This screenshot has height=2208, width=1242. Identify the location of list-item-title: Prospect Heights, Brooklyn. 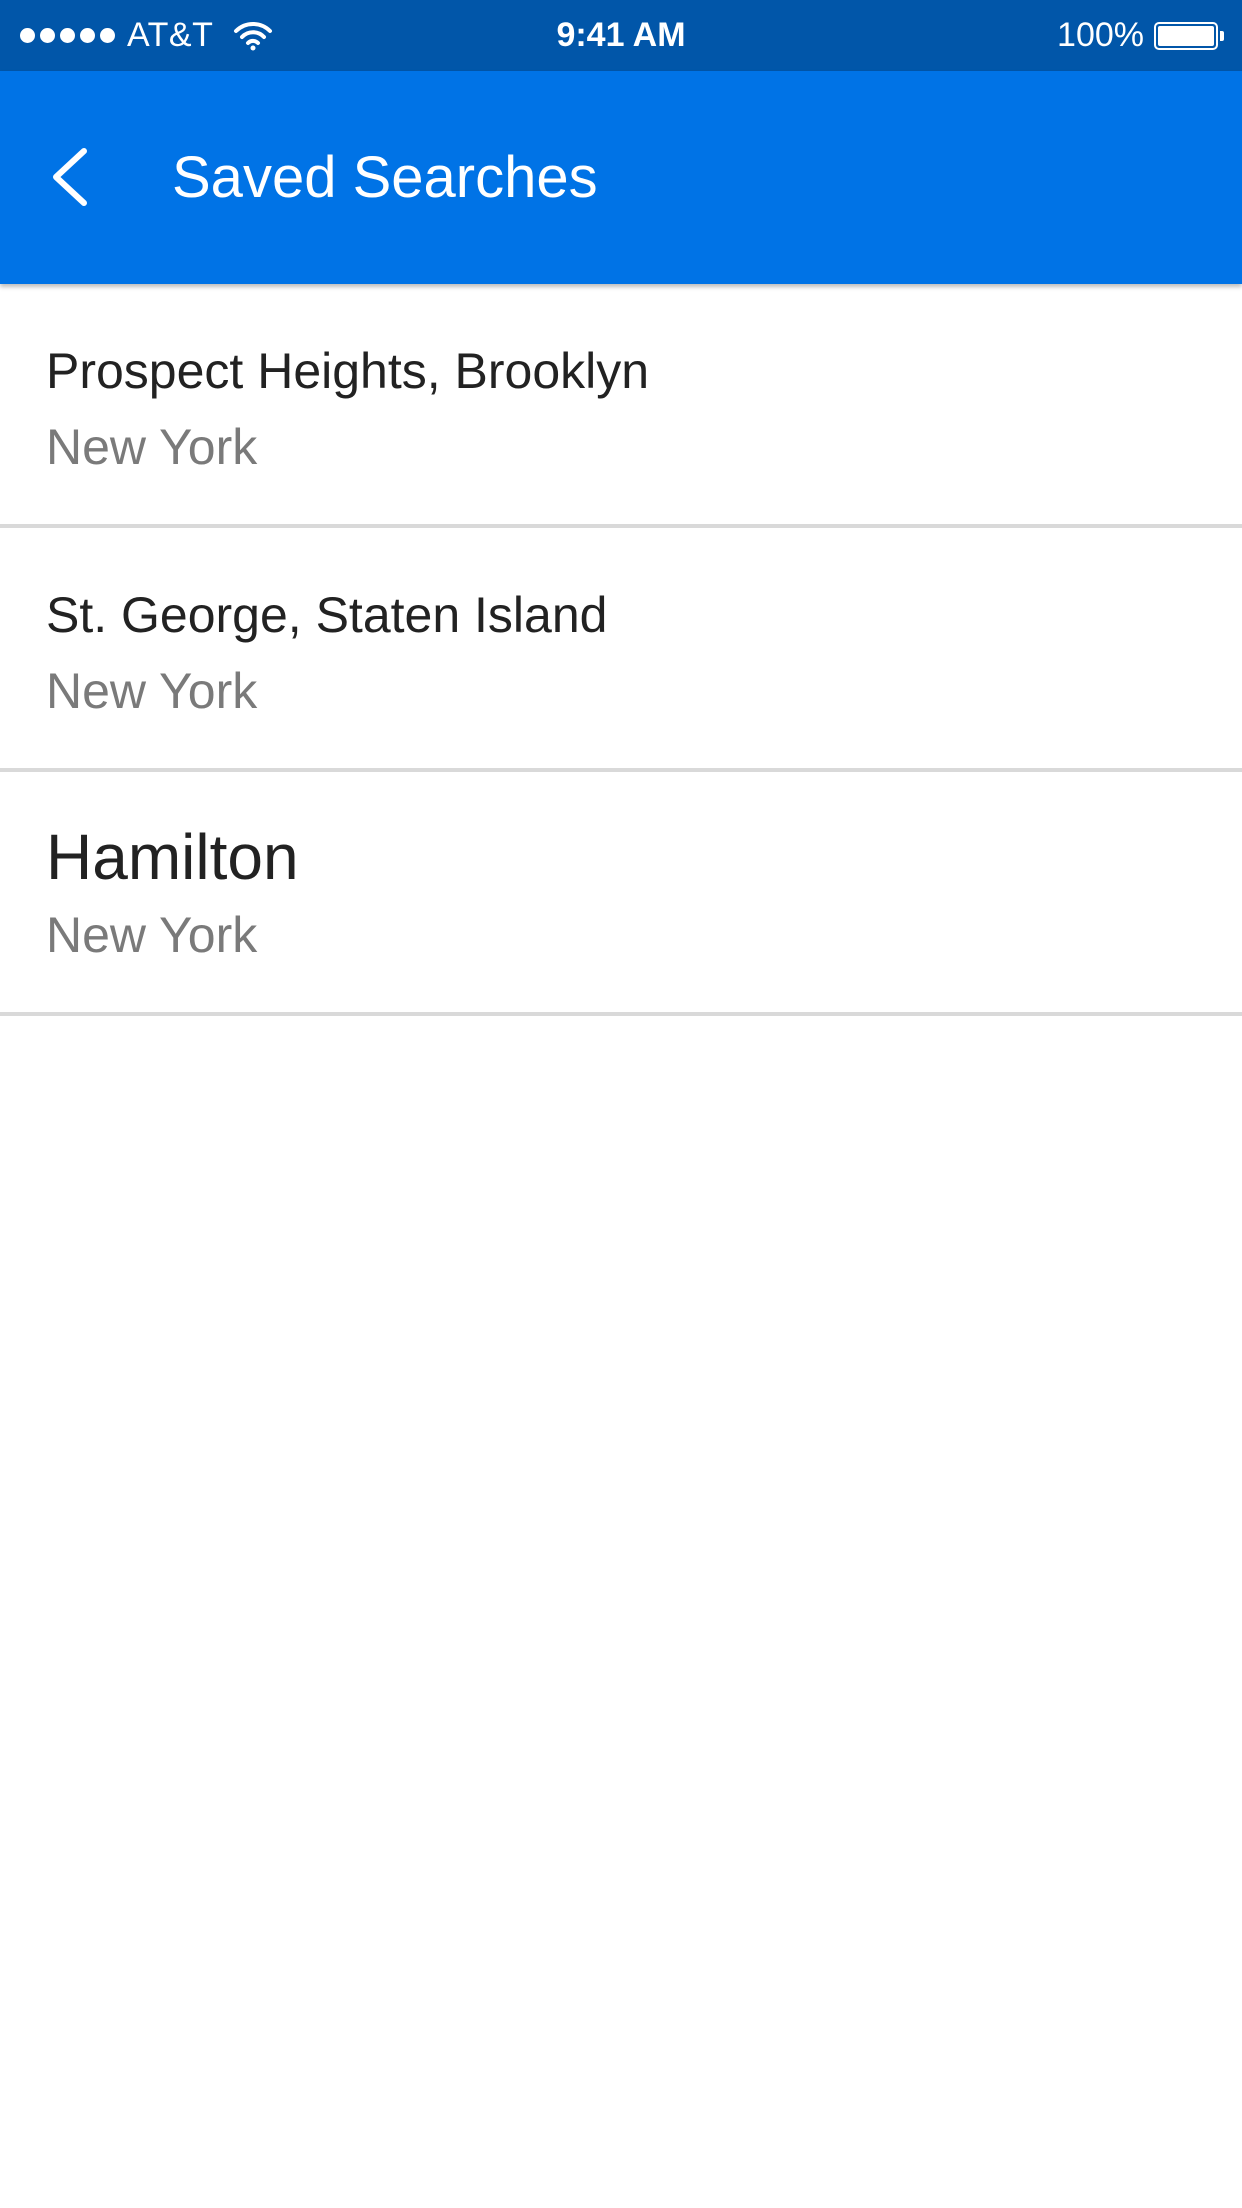
(348, 371).